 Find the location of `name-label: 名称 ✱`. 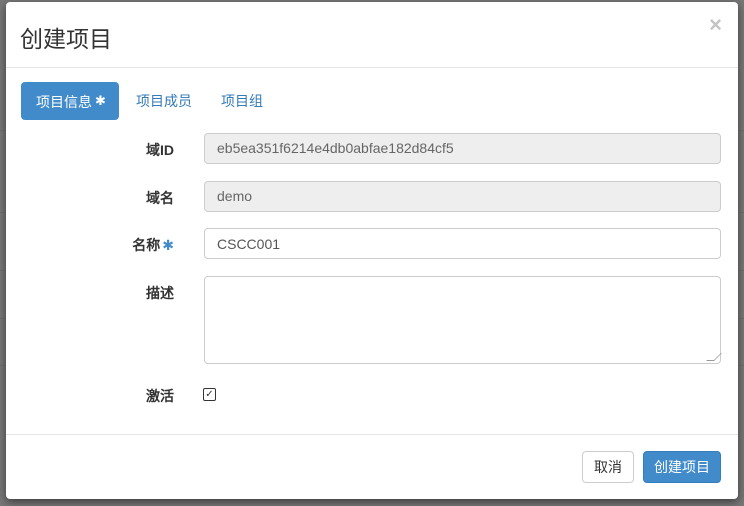

name-label: 名称 ✱ is located at coordinates (134, 245).